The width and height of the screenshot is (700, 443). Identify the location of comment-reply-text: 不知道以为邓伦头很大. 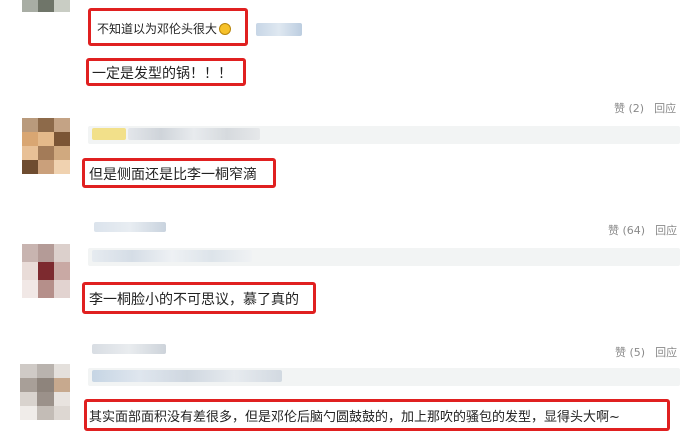
(164, 28).